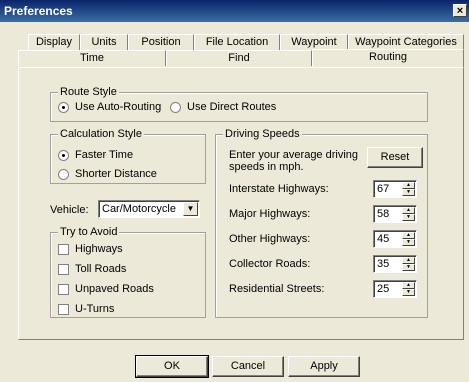  What do you see at coordinates (104, 42) in the screenshot?
I see `tab-units: Units` at bounding box center [104, 42].